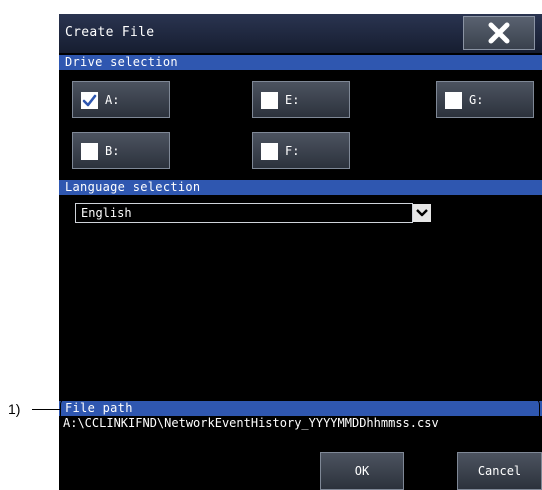 This screenshot has height=490, width=542. I want to click on drive-f-label: F:, so click(292, 151).